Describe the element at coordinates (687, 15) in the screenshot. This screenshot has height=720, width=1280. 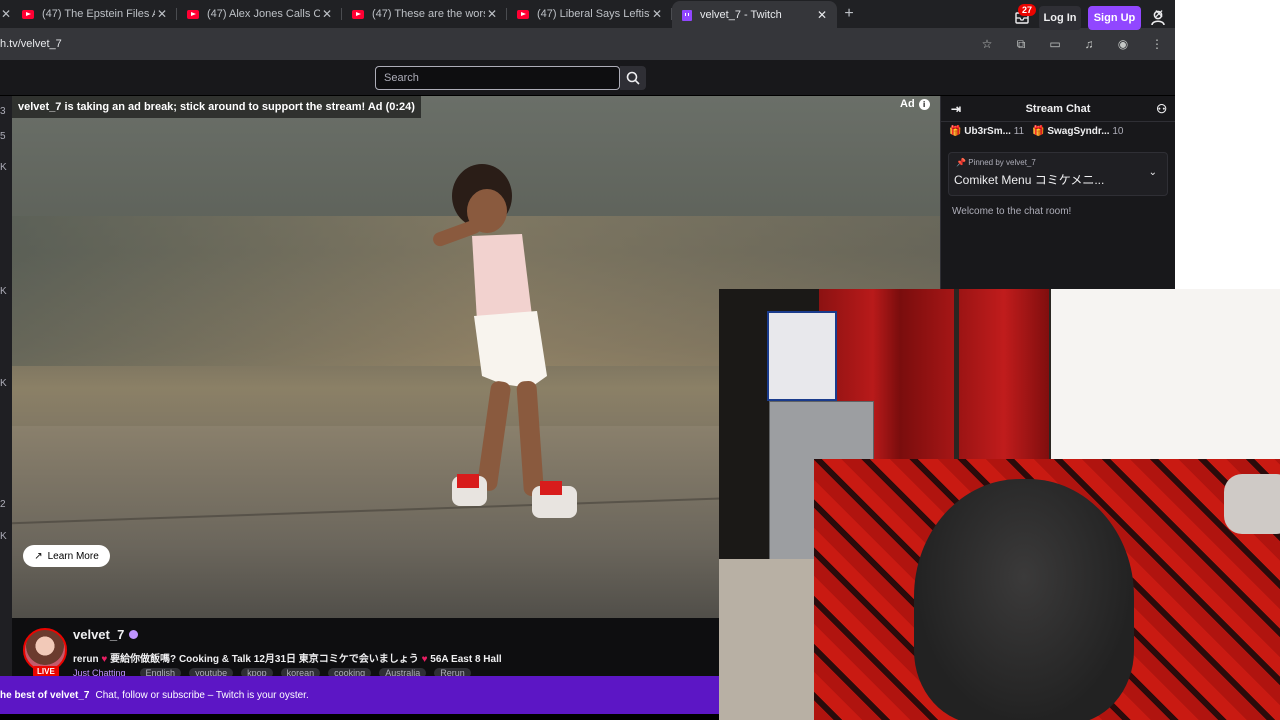
I see `twitch-icon` at that location.